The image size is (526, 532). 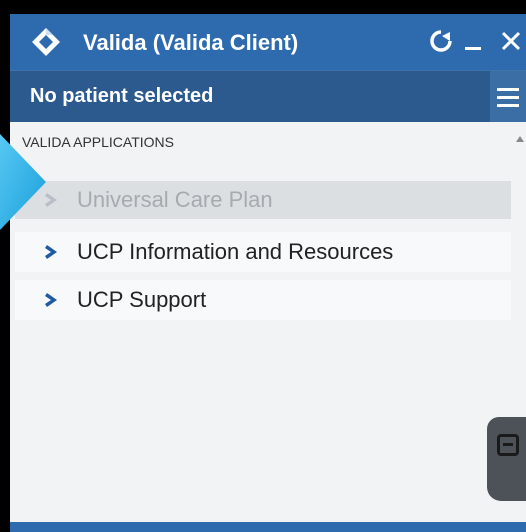 I want to click on app-item-label: UCP Support, so click(x=142, y=299).